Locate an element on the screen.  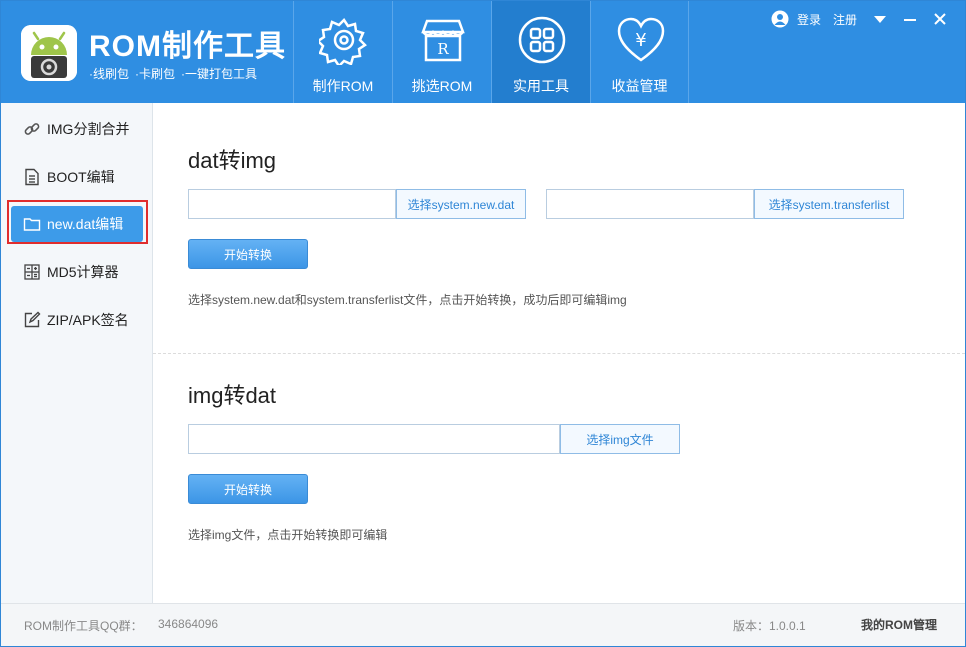
start-img-to-dat-button: 开始转换 is located at coordinates (248, 489).